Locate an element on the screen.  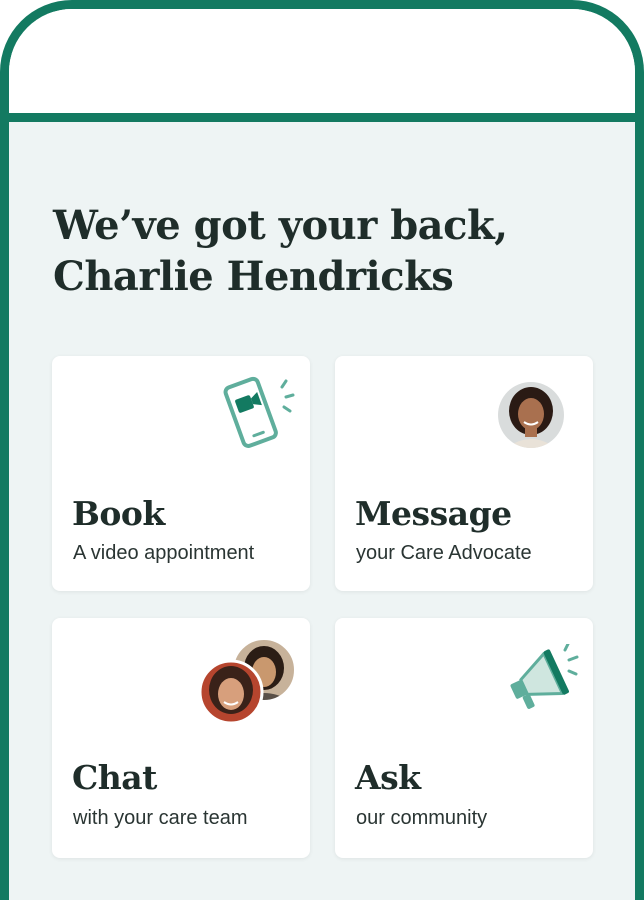
megaphone-icon is located at coordinates (544, 676).